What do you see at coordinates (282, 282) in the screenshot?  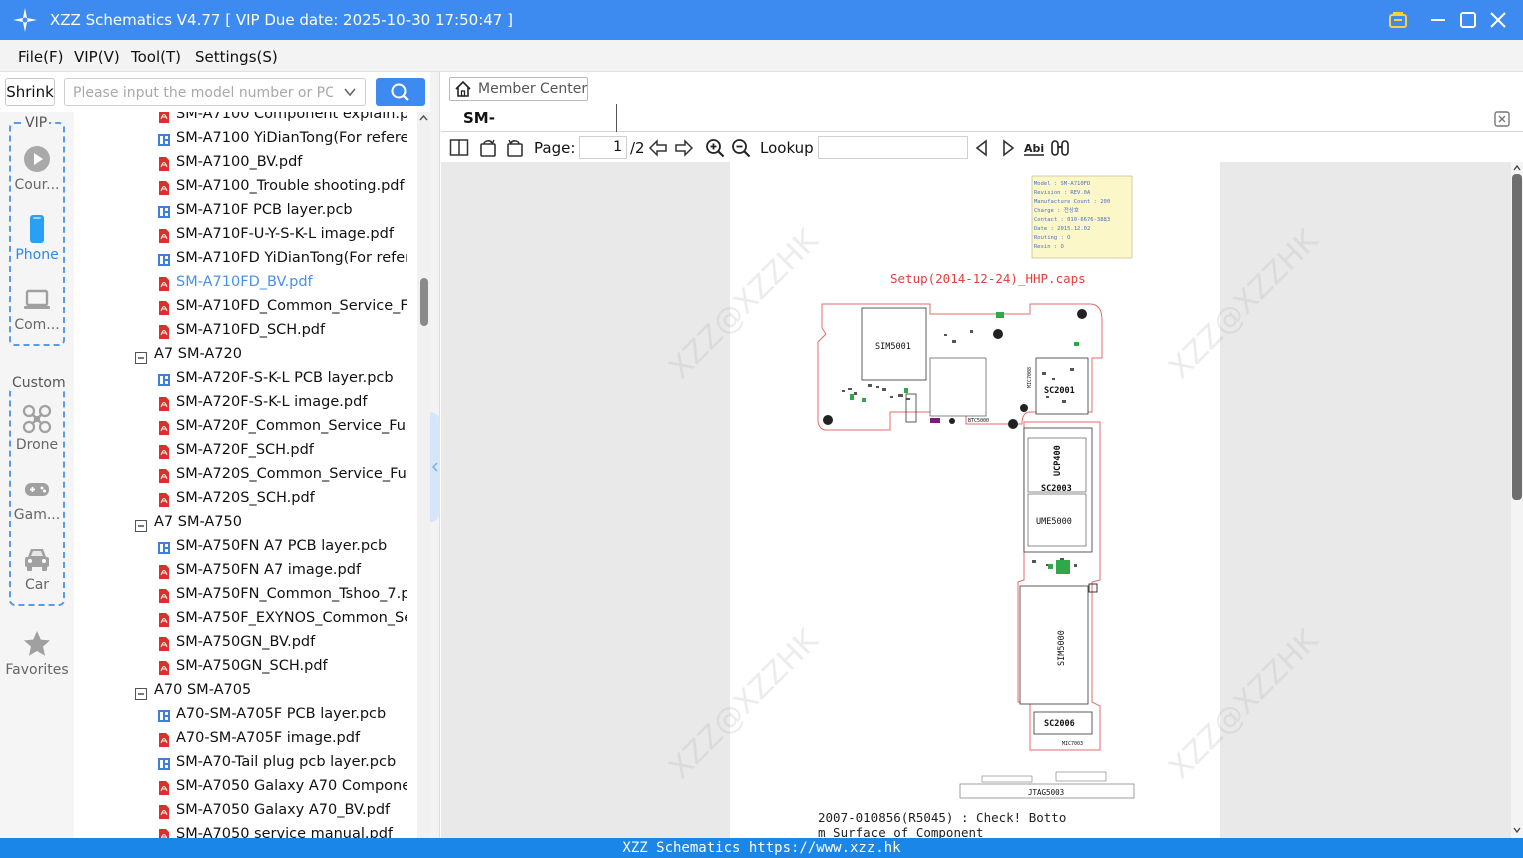 I see `tree-file-item: SM-A710FD_BV.pdf` at bounding box center [282, 282].